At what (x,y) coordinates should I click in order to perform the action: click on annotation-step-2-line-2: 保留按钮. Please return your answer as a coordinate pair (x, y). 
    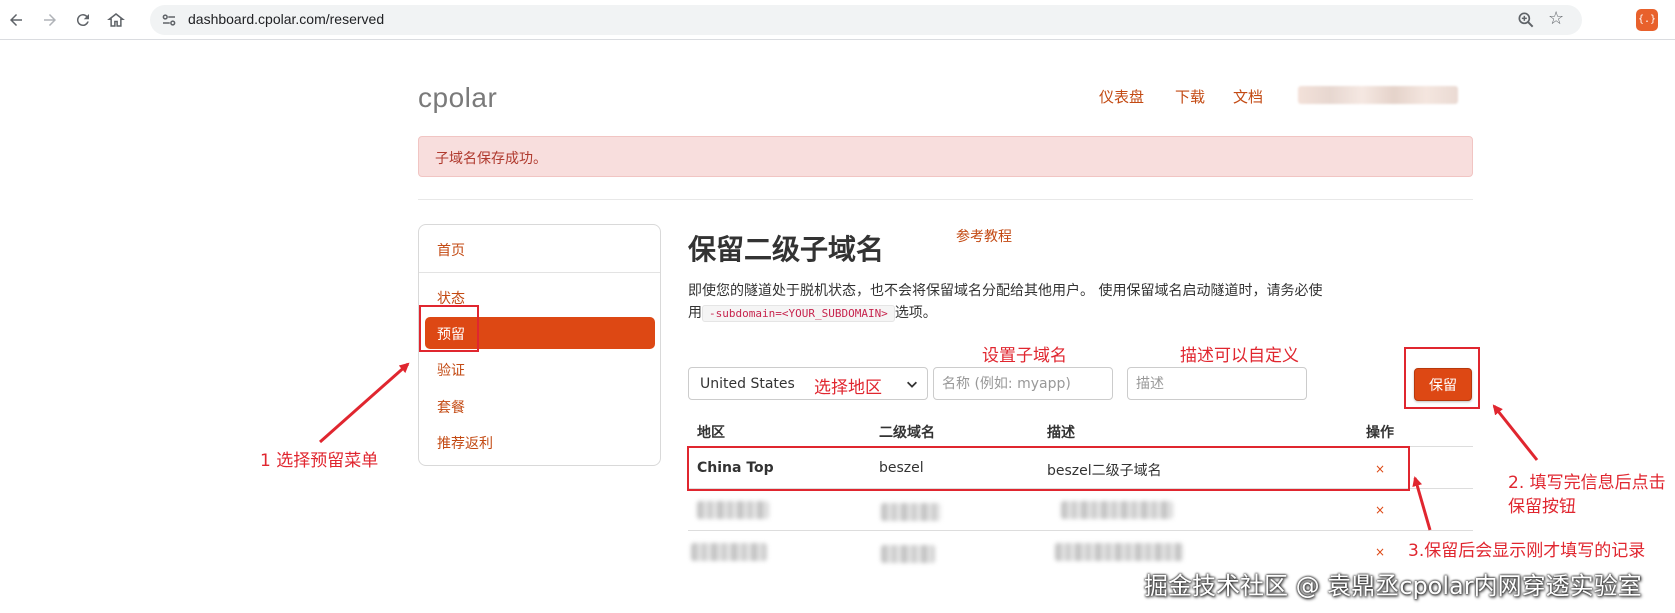
    Looking at the image, I should click on (1542, 507).